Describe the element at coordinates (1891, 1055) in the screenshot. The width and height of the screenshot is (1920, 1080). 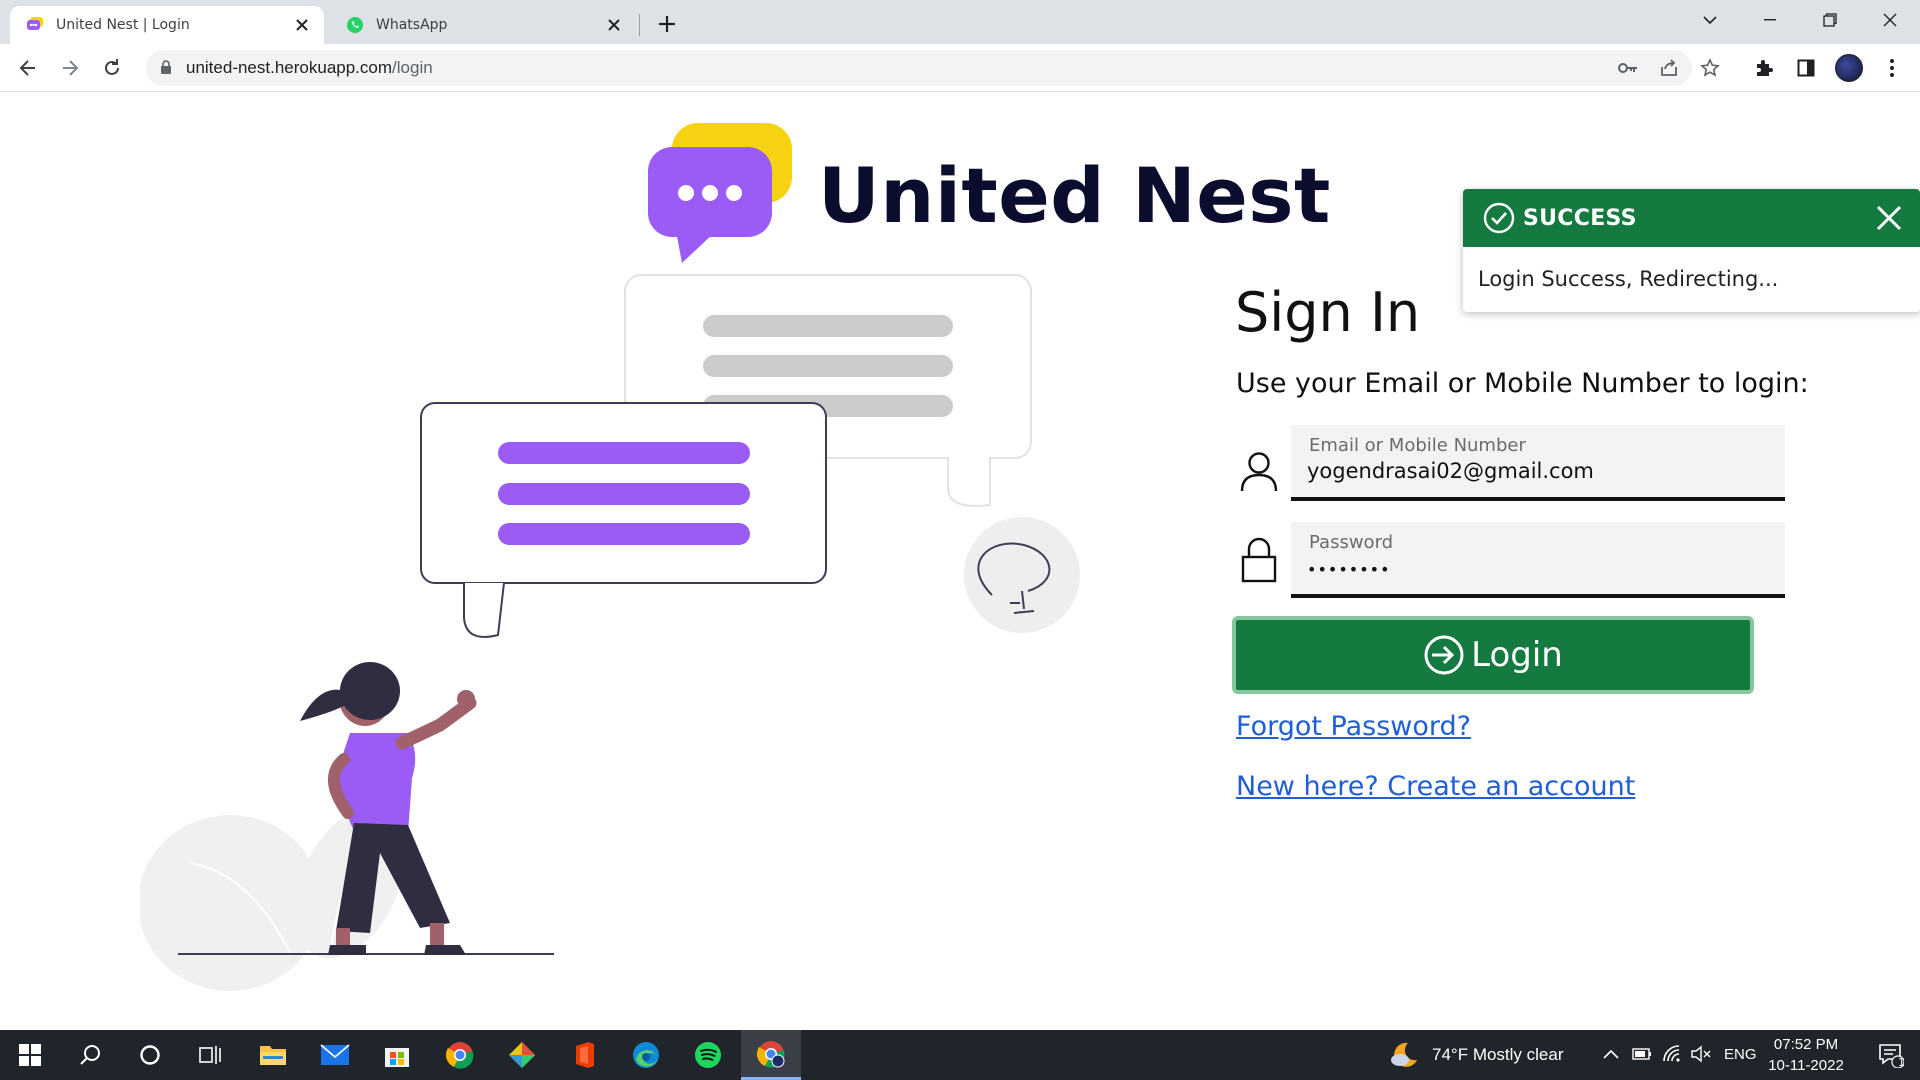
I see `notifications-button: 1` at that location.